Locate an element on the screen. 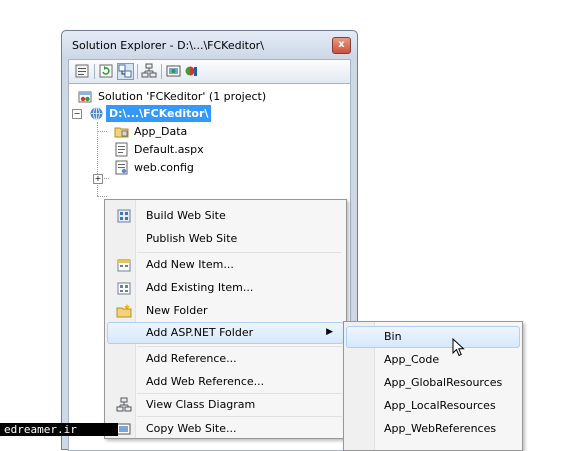 The height and width of the screenshot is (451, 568). aspx-file-icon is located at coordinates (121, 149).